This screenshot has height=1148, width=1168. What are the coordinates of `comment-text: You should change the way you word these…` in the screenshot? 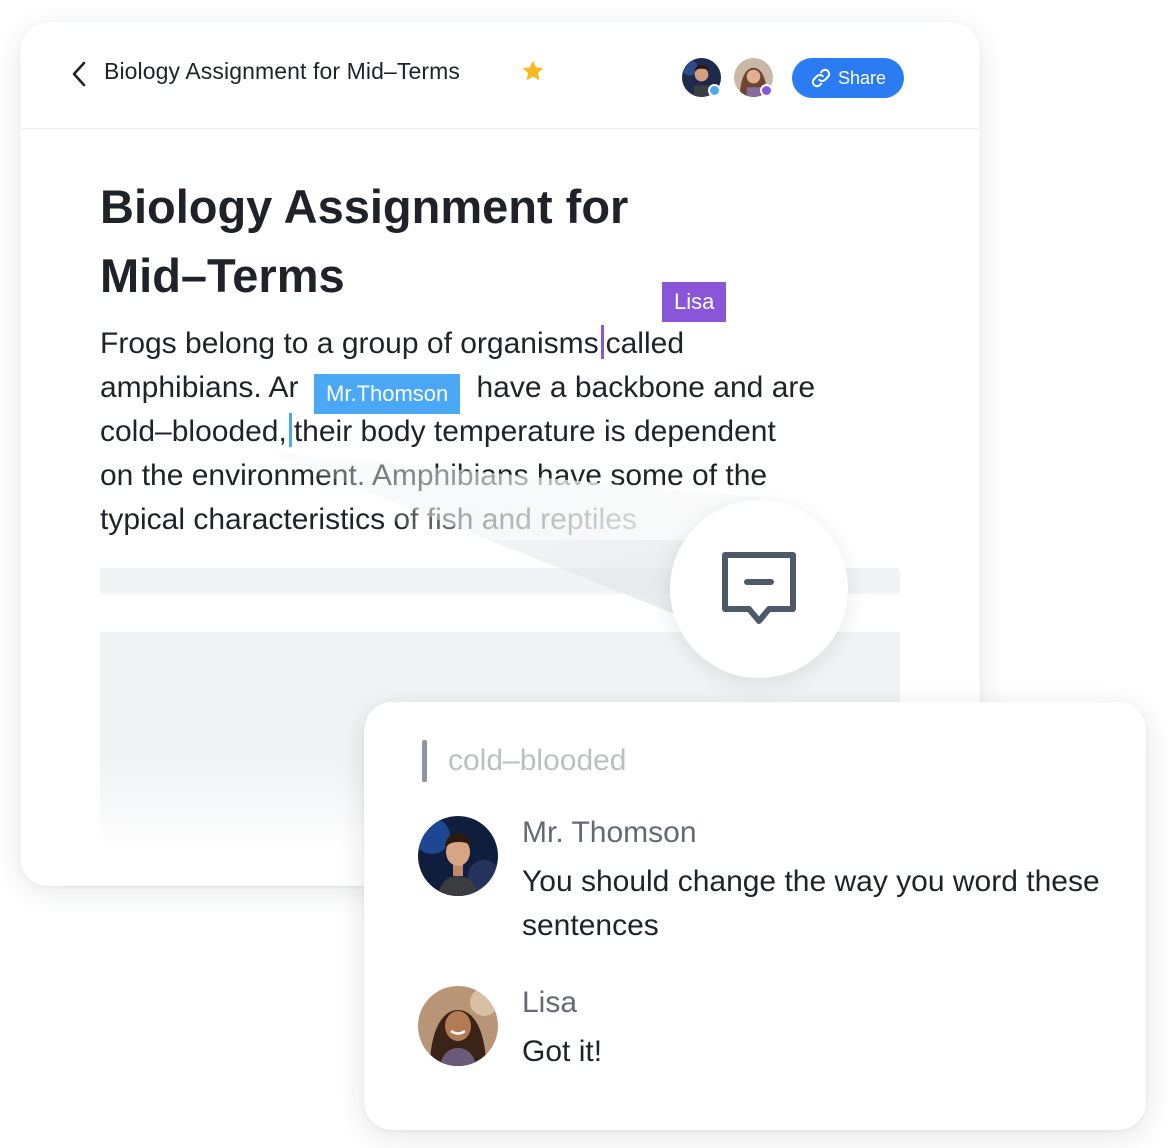 It's located at (811, 903).